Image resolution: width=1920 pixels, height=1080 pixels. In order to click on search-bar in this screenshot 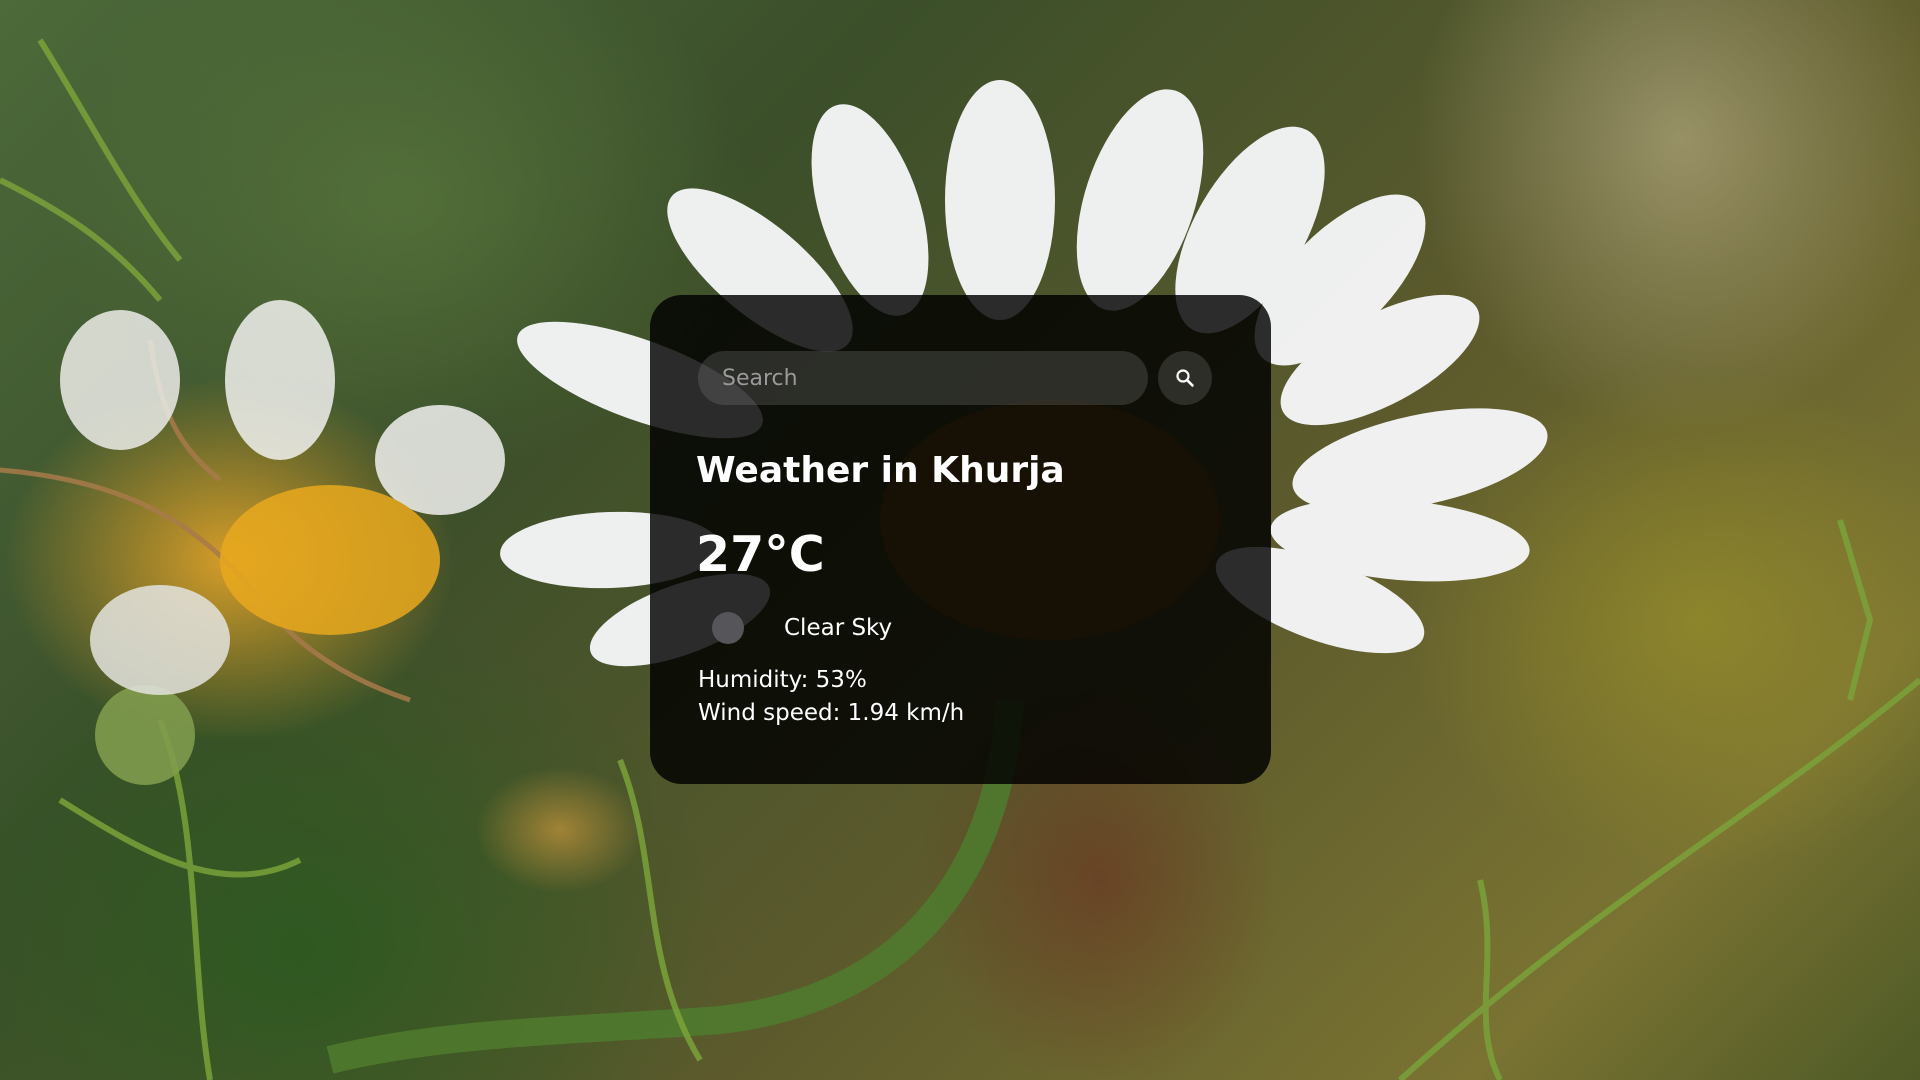, I will do `click(960, 378)`.